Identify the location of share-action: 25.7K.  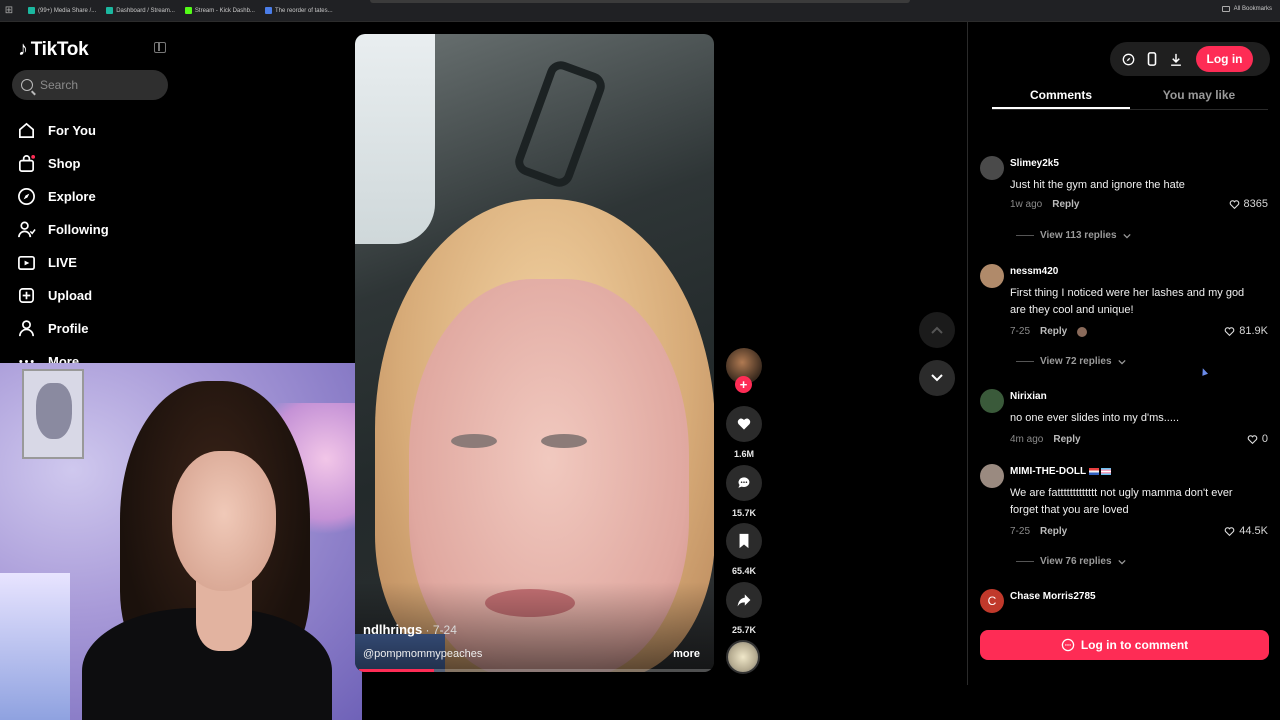
(744, 608).